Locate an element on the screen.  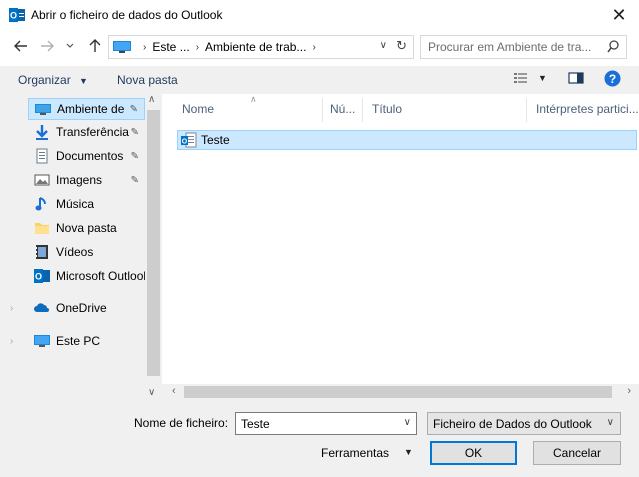
view-list-icon is located at coordinates (520, 78).